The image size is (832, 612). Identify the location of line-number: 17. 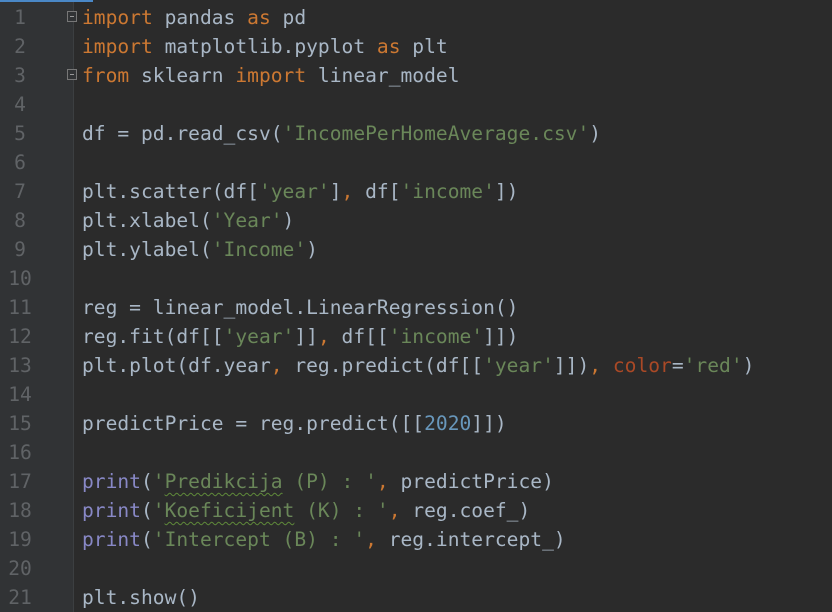
(20, 481).